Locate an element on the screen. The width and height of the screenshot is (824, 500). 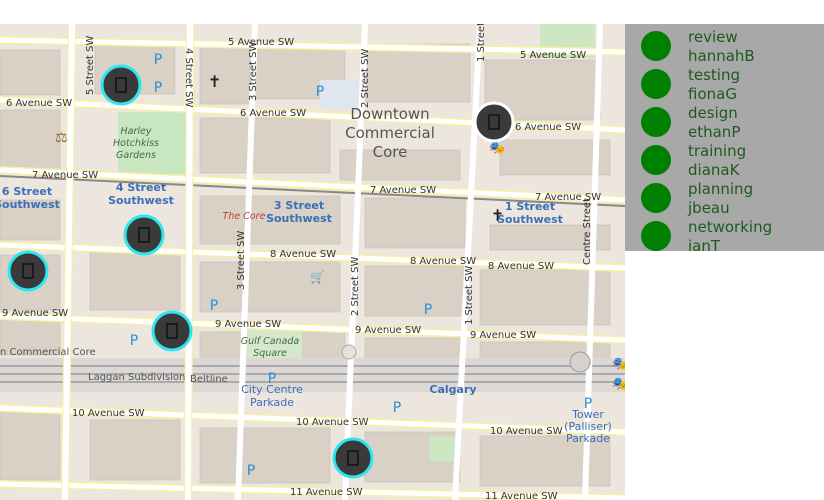
station-1-street-line2: Southwest is located at coordinates (530, 219).